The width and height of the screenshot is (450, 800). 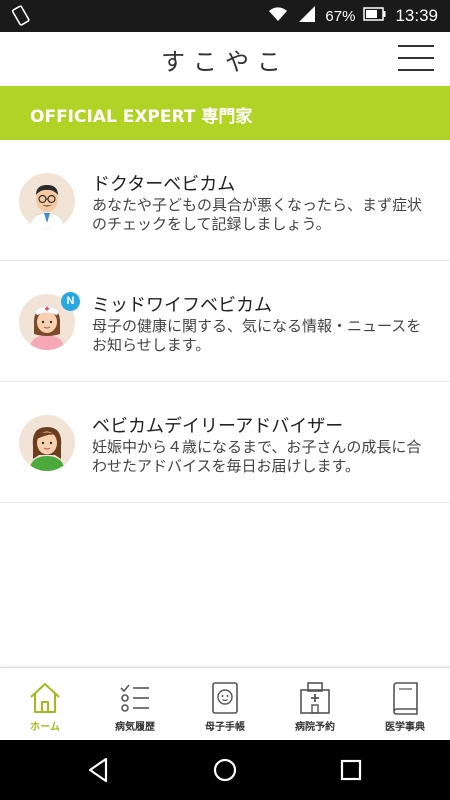 What do you see at coordinates (225, 16) in the screenshot?
I see `status-bar: 67% 13:39` at bounding box center [225, 16].